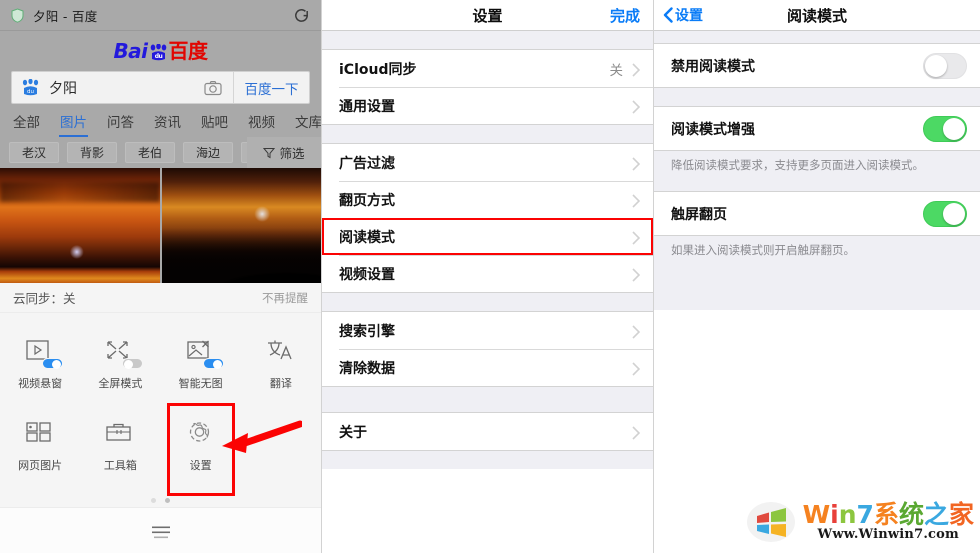 This screenshot has width=980, height=553. What do you see at coordinates (936, 514) in the screenshot?
I see `wm-part: 之` at bounding box center [936, 514].